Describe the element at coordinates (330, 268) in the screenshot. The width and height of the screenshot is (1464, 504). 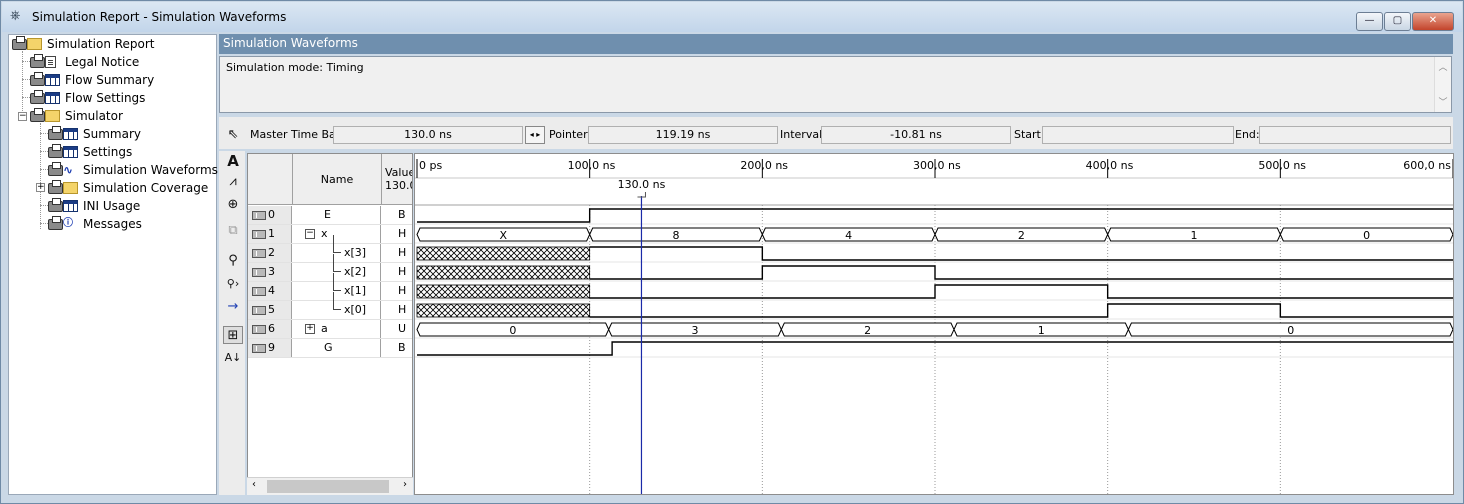
I see `signal-row-x2: 3 x[2] H` at that location.